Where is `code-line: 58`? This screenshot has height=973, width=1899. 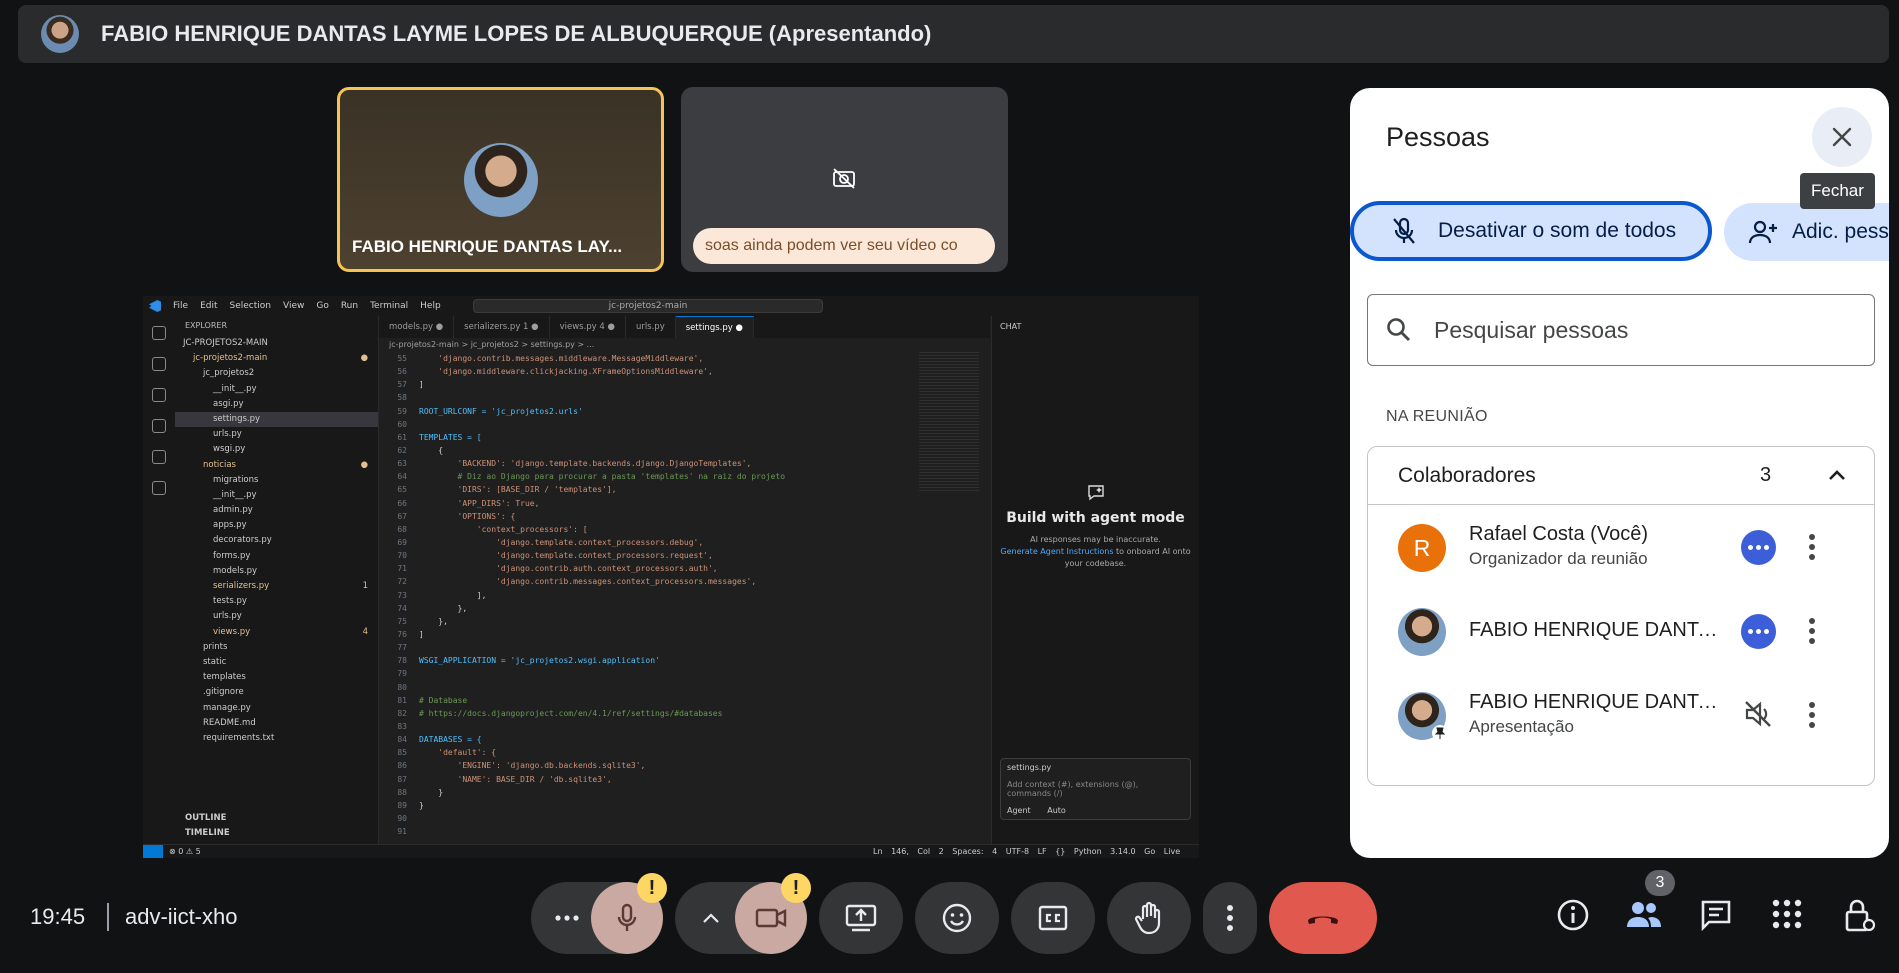
code-line: 58 is located at coordinates (402, 398).